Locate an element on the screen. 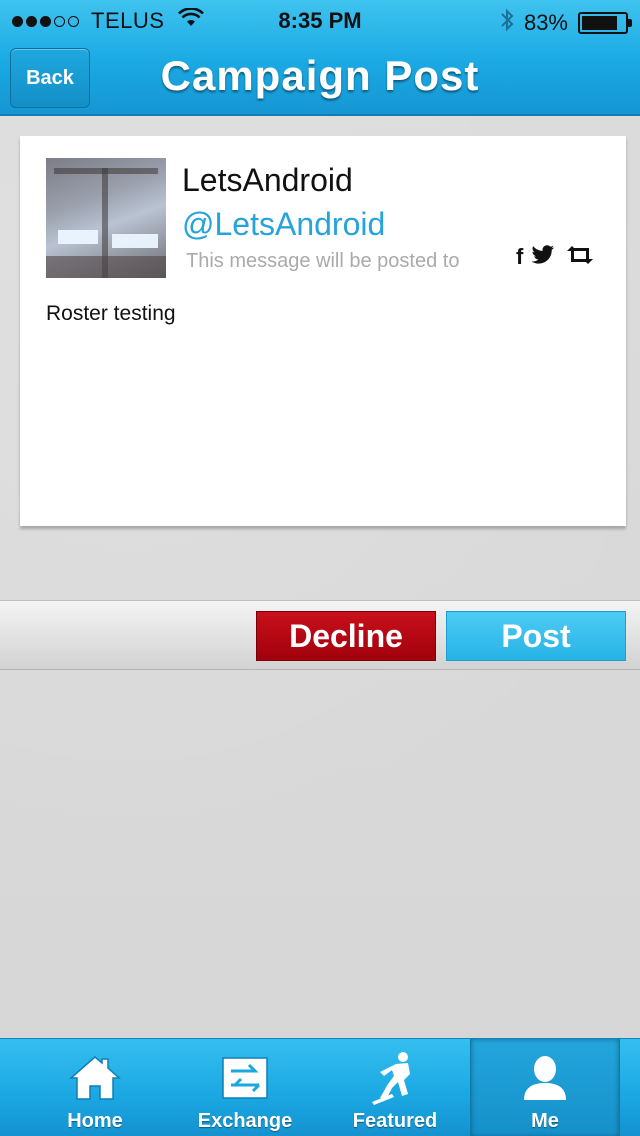 This screenshot has width=640, height=1136. tab-home: Home is located at coordinates (95, 1087).